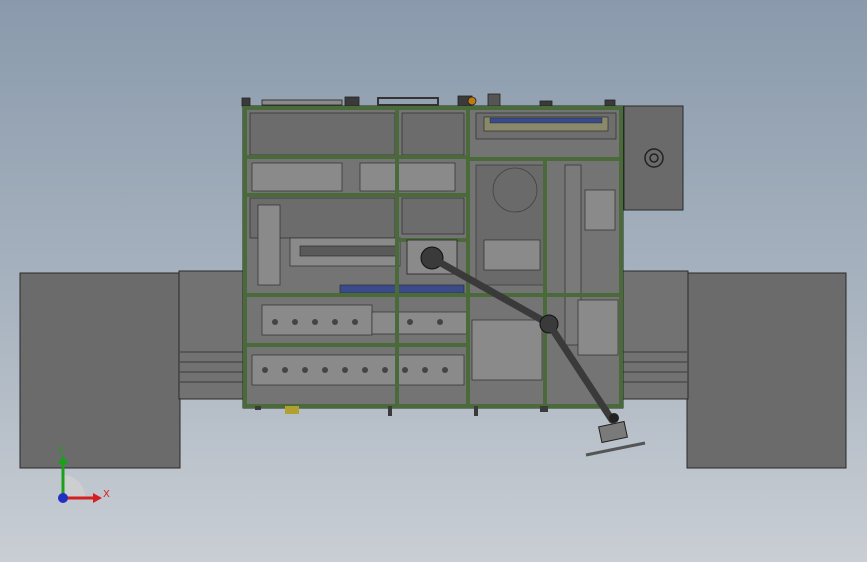  Describe the element at coordinates (106, 494) in the screenshot. I see `x-axis-label: X` at that location.